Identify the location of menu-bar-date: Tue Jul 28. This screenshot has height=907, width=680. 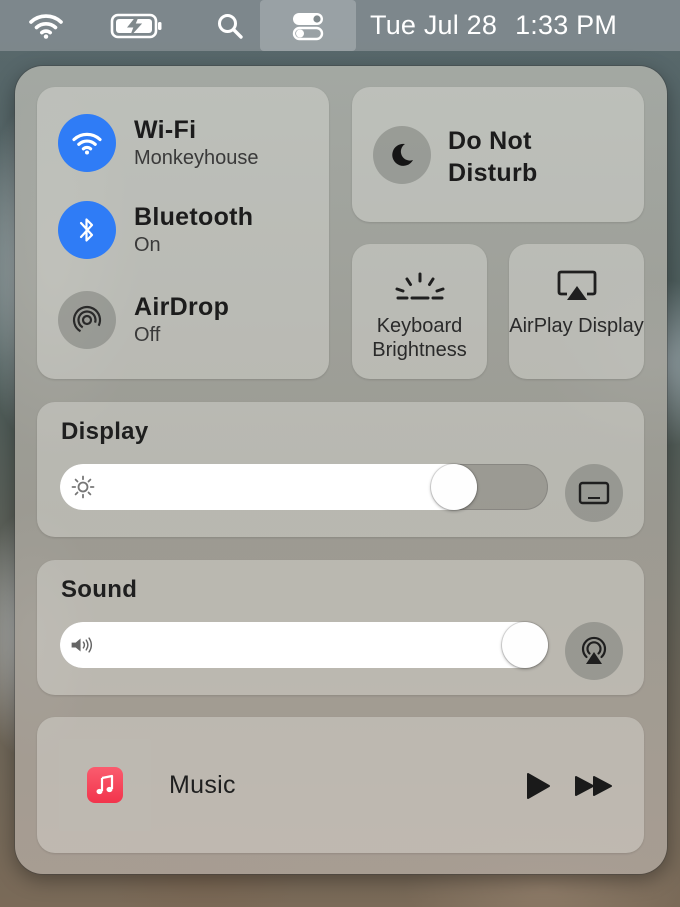
(434, 25).